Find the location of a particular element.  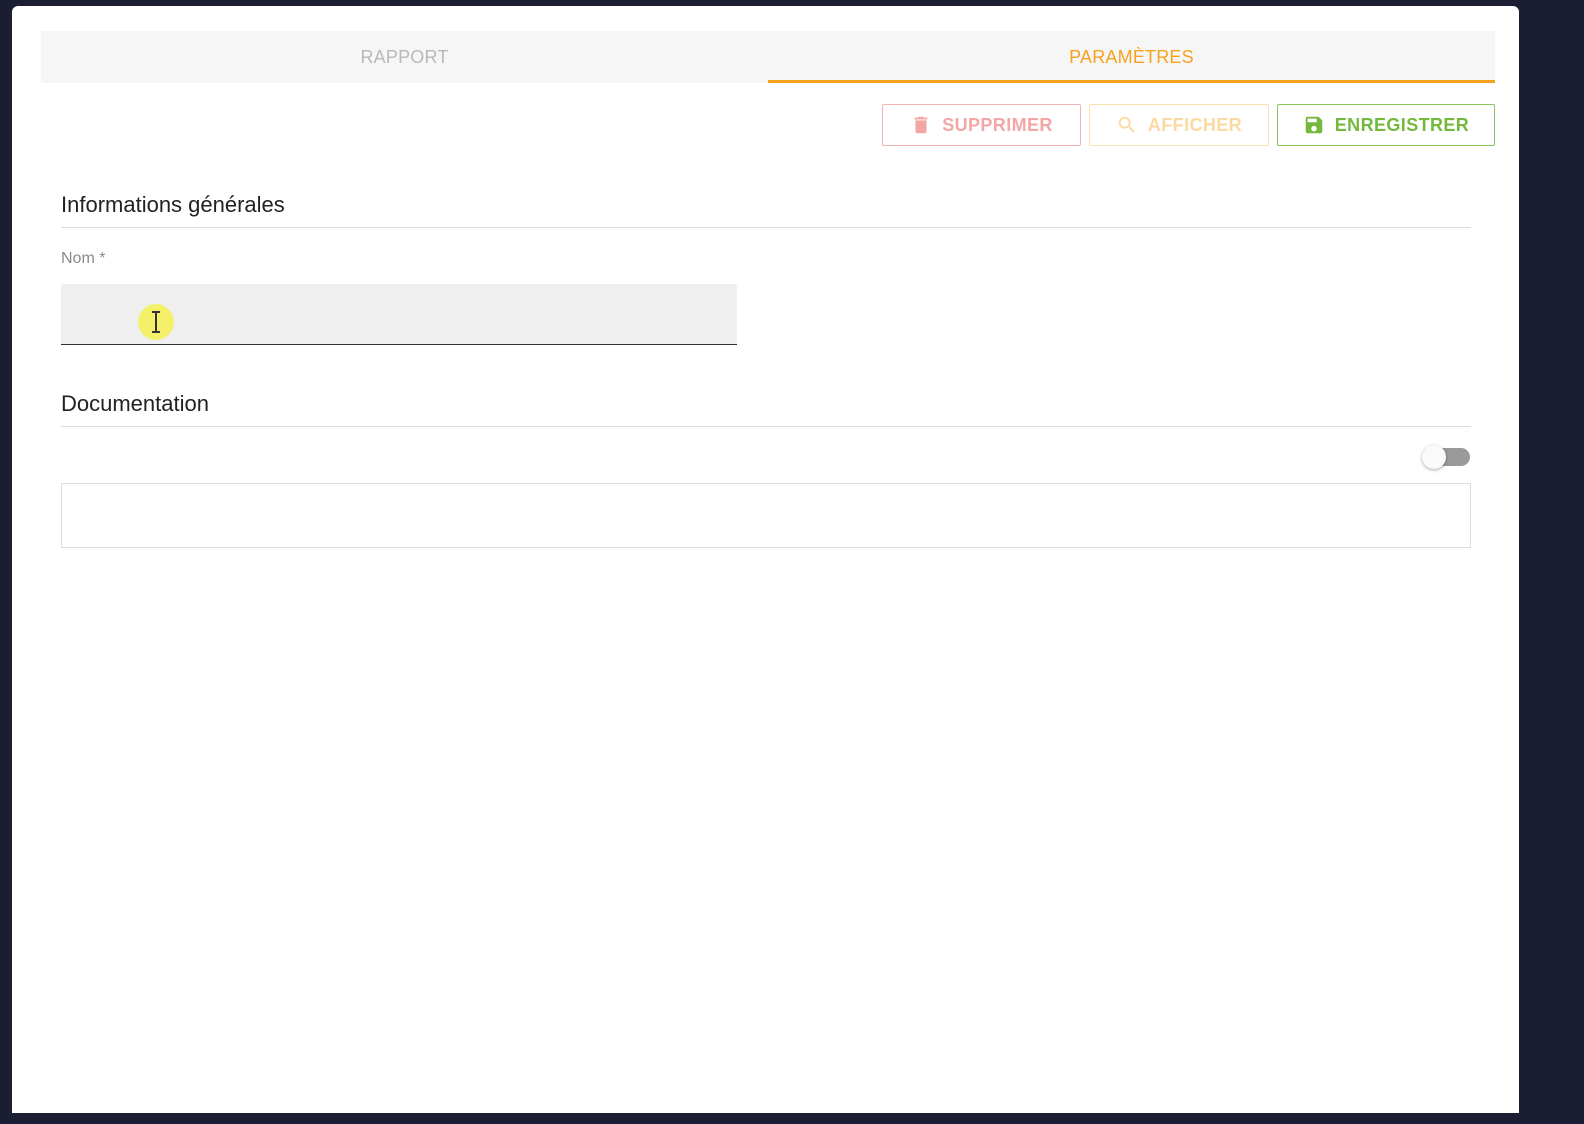

show-button: AFFICHER is located at coordinates (1179, 125).